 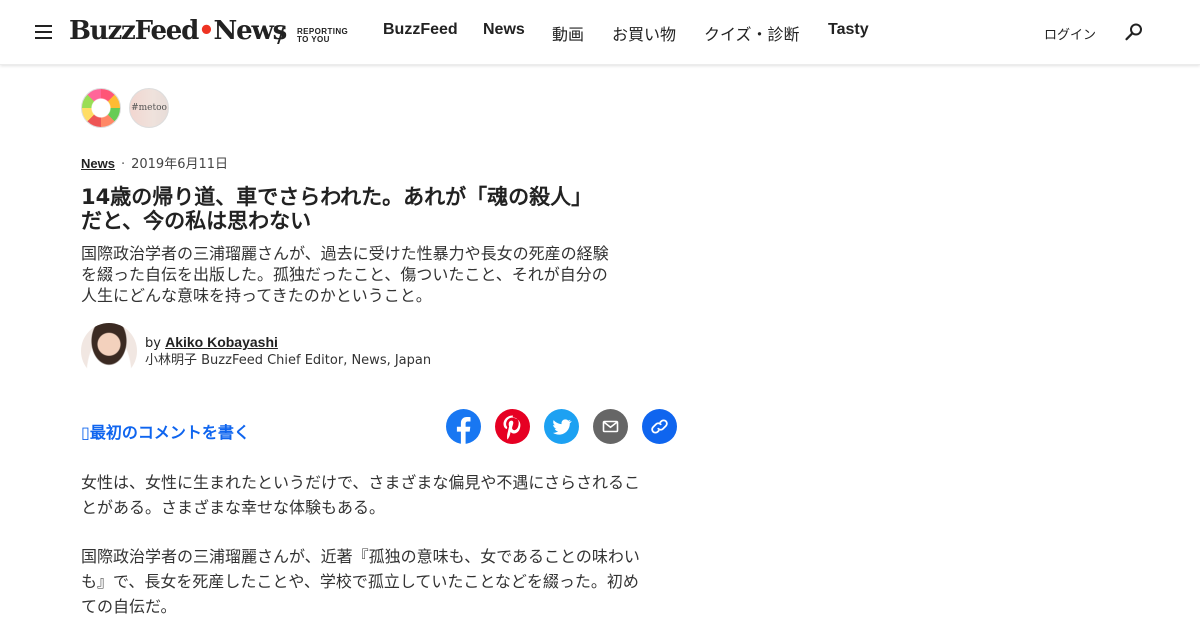 I want to click on logo-text-news: News, so click(x=250, y=31).